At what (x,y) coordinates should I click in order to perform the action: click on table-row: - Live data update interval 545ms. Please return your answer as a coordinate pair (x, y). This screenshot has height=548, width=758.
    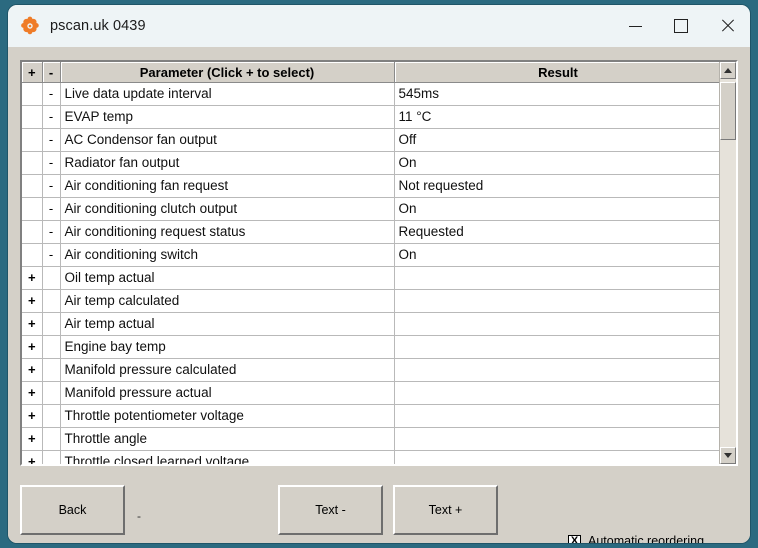
    Looking at the image, I should click on (372, 94).